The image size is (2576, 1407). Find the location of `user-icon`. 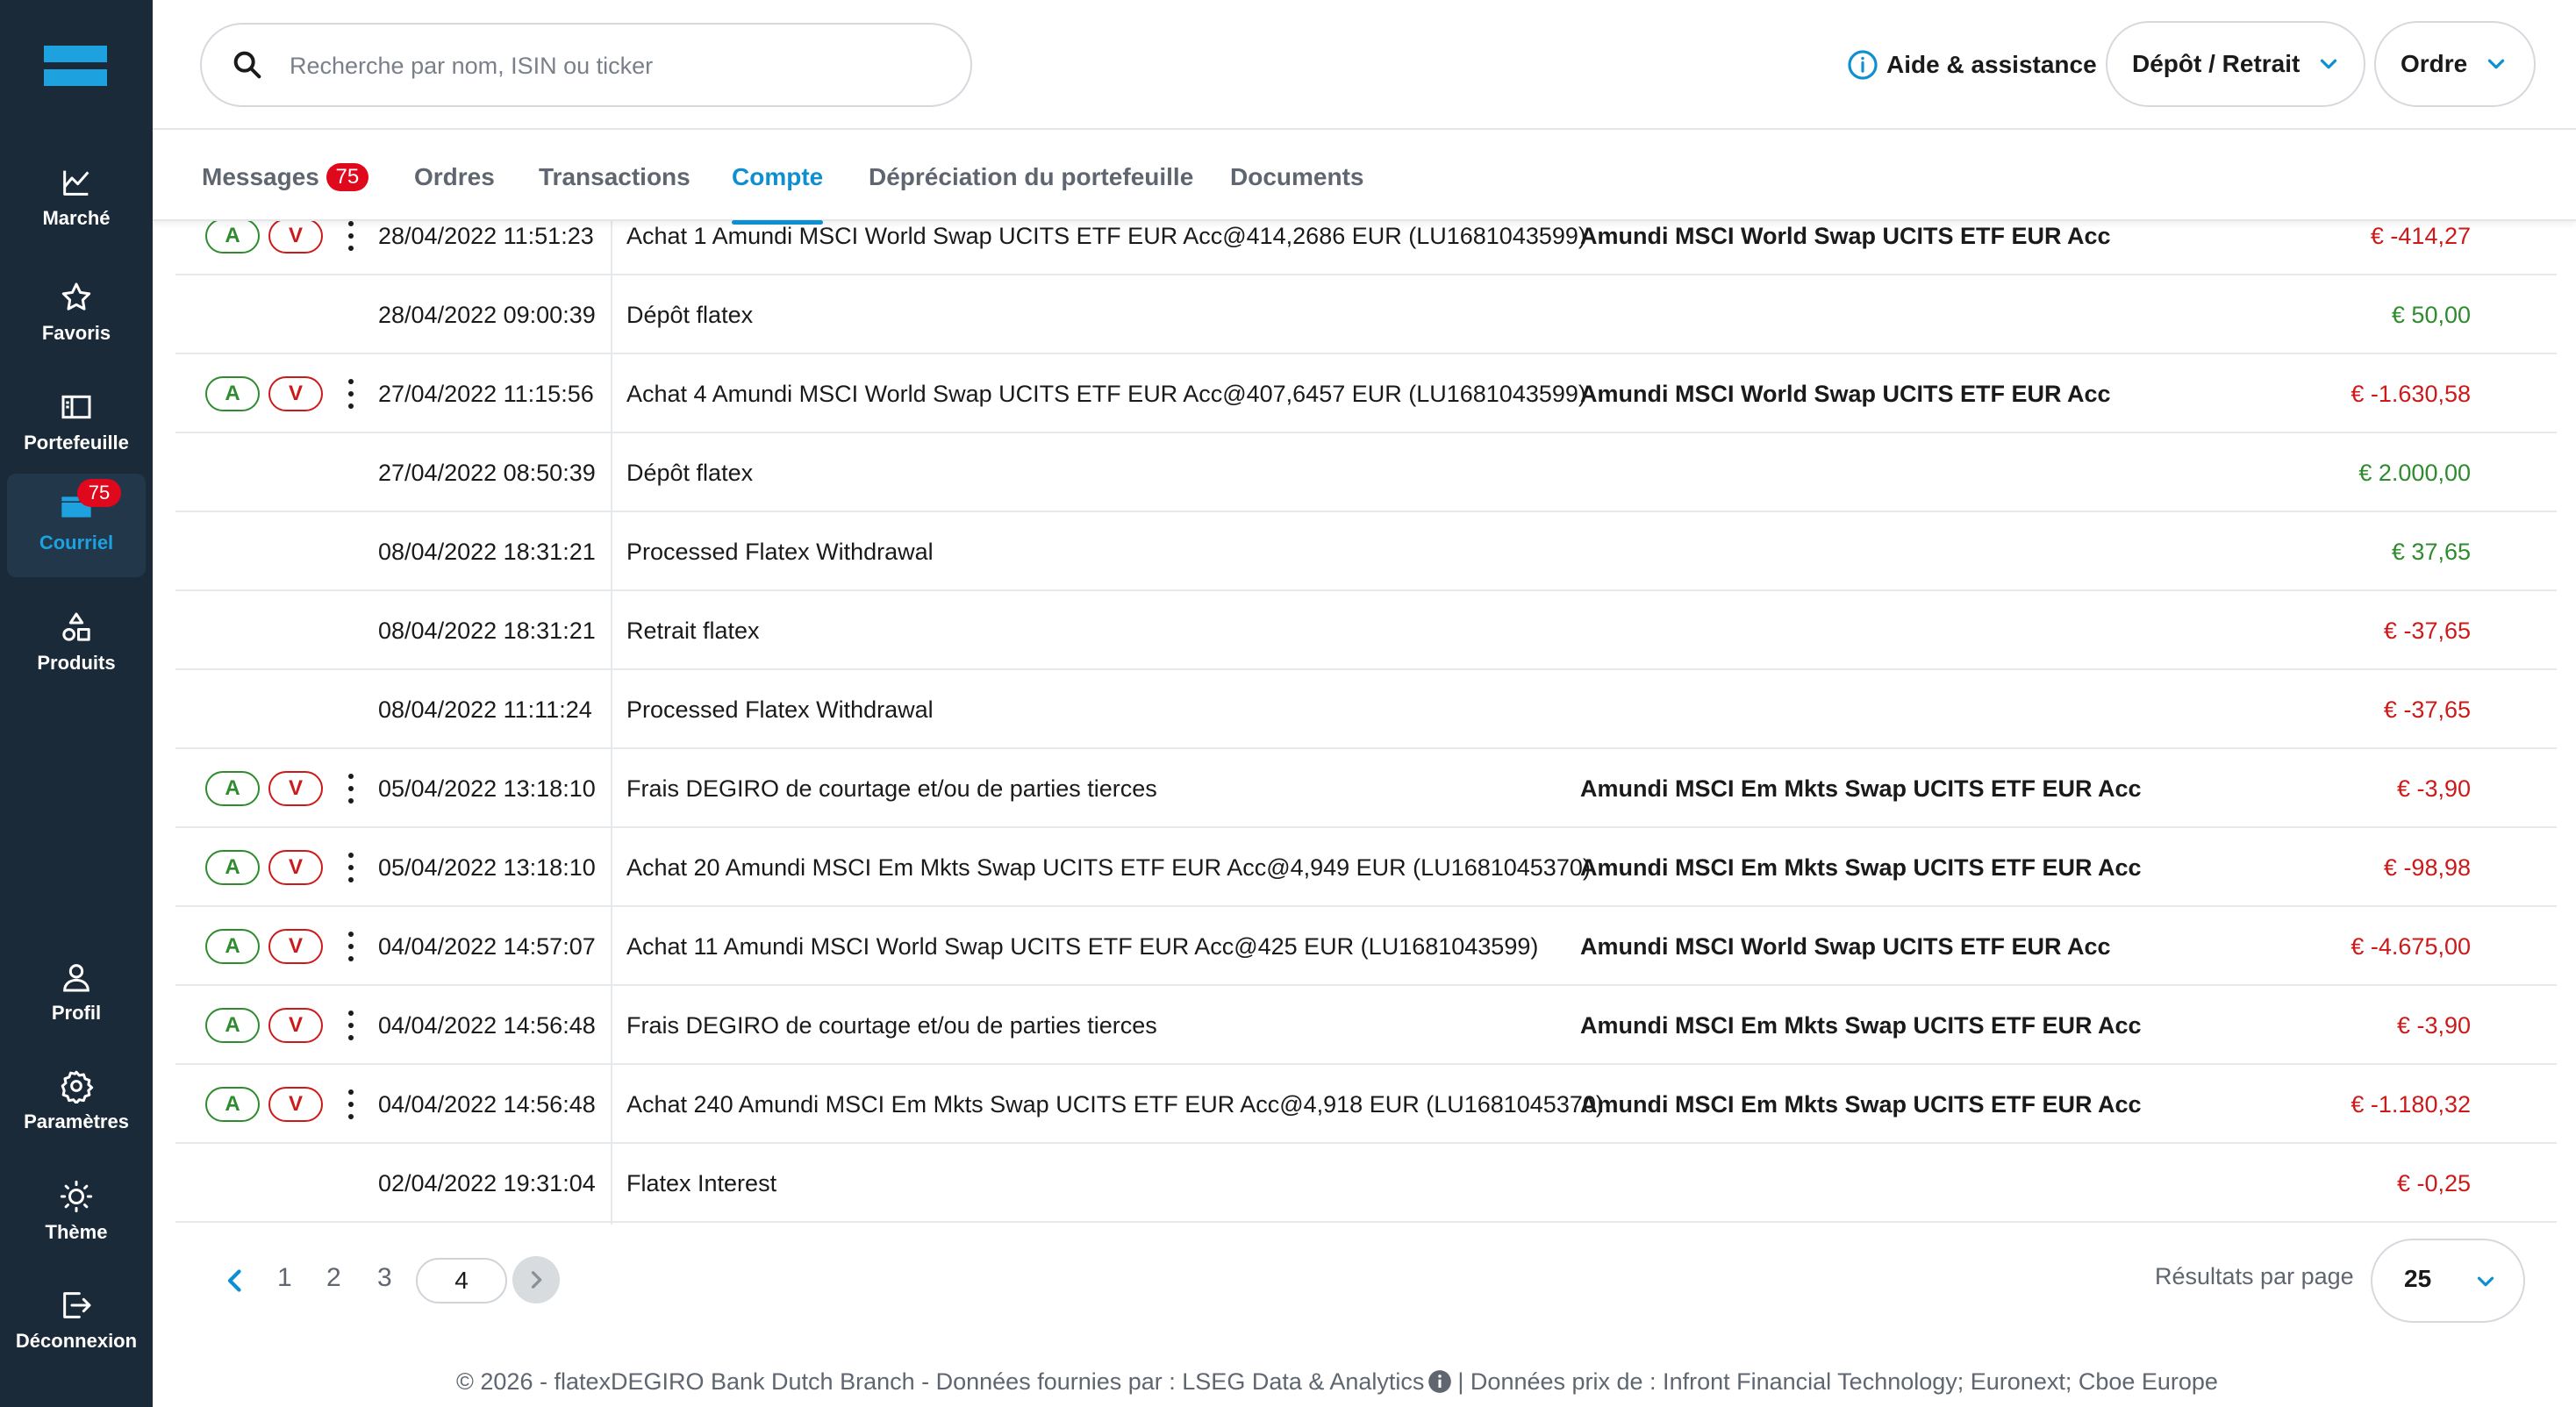

user-icon is located at coordinates (76, 978).